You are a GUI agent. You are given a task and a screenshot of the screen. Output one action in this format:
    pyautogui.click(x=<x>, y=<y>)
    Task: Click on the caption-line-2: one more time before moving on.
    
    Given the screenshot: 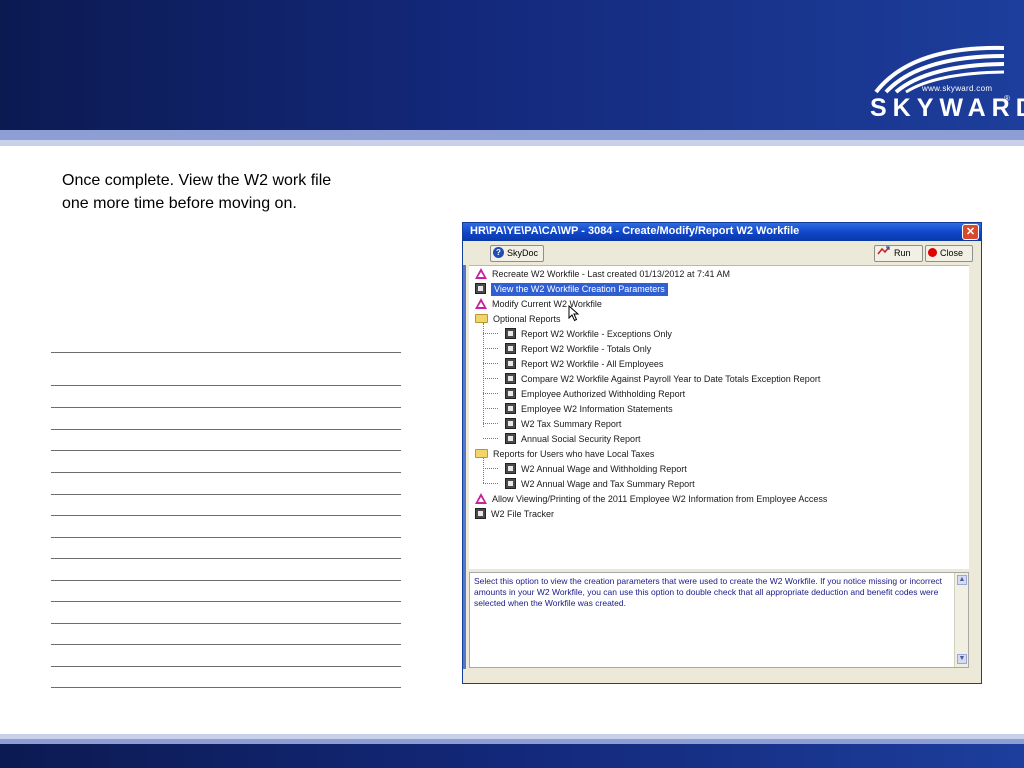 What is the action you would take?
    pyautogui.click(x=179, y=203)
    